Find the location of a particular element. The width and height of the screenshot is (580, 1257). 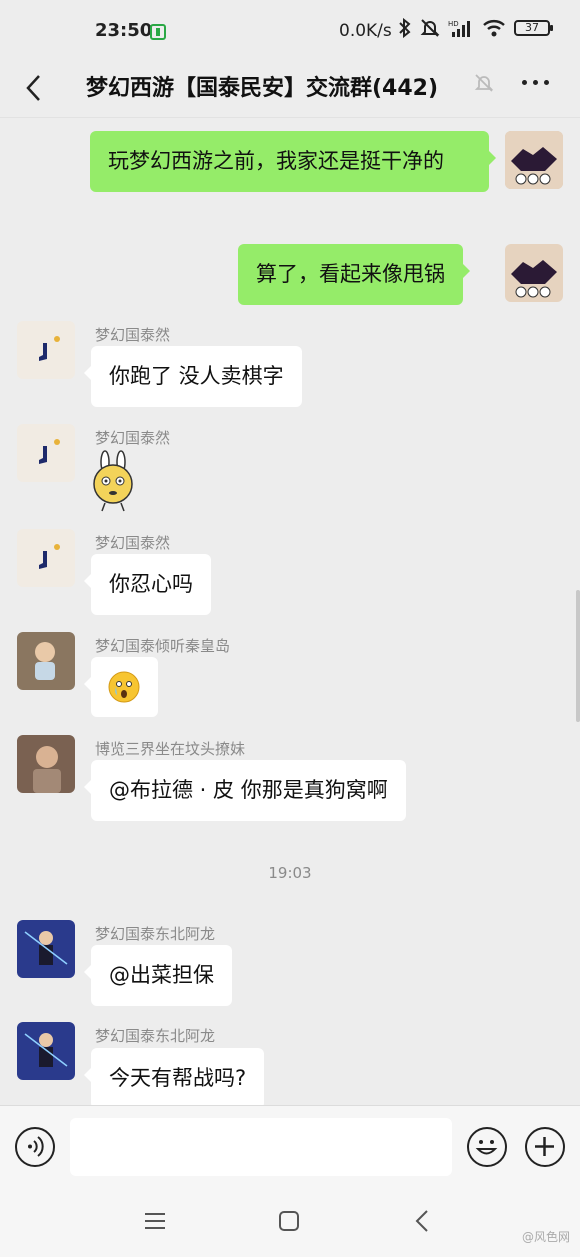

scrollbar is located at coordinates (578, 656).